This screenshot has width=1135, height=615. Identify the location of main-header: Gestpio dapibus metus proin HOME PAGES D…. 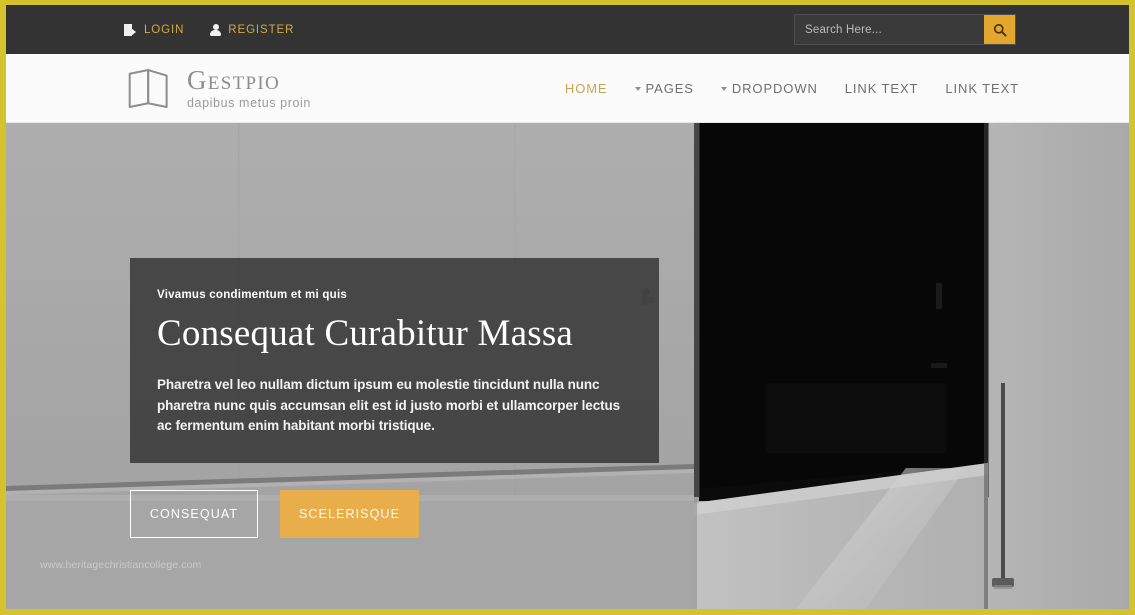
(567, 88).